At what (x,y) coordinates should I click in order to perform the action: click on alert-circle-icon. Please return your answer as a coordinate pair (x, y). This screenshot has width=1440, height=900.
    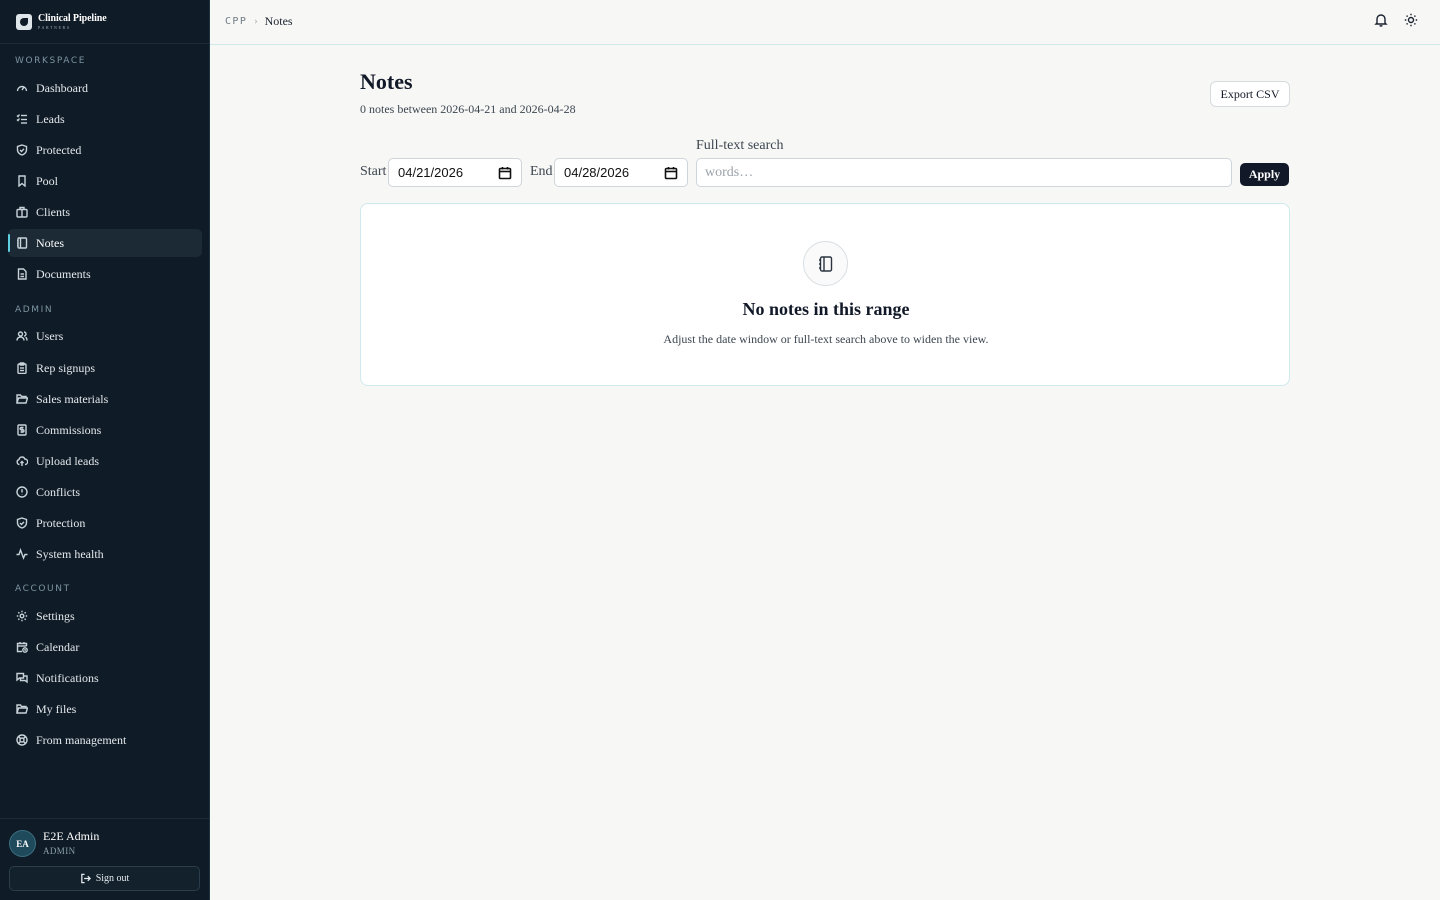
    Looking at the image, I should click on (22, 492).